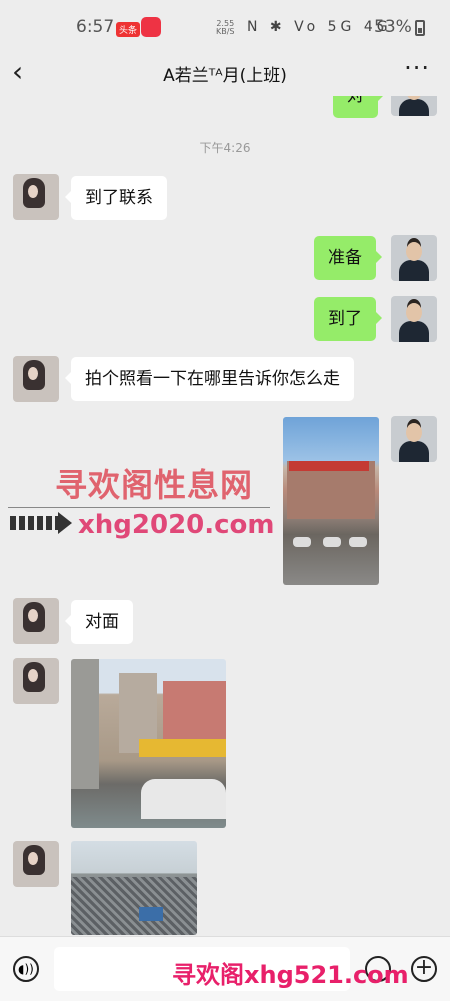 This screenshot has height=1001, width=450. I want to click on plus-icon: +, so click(424, 969).